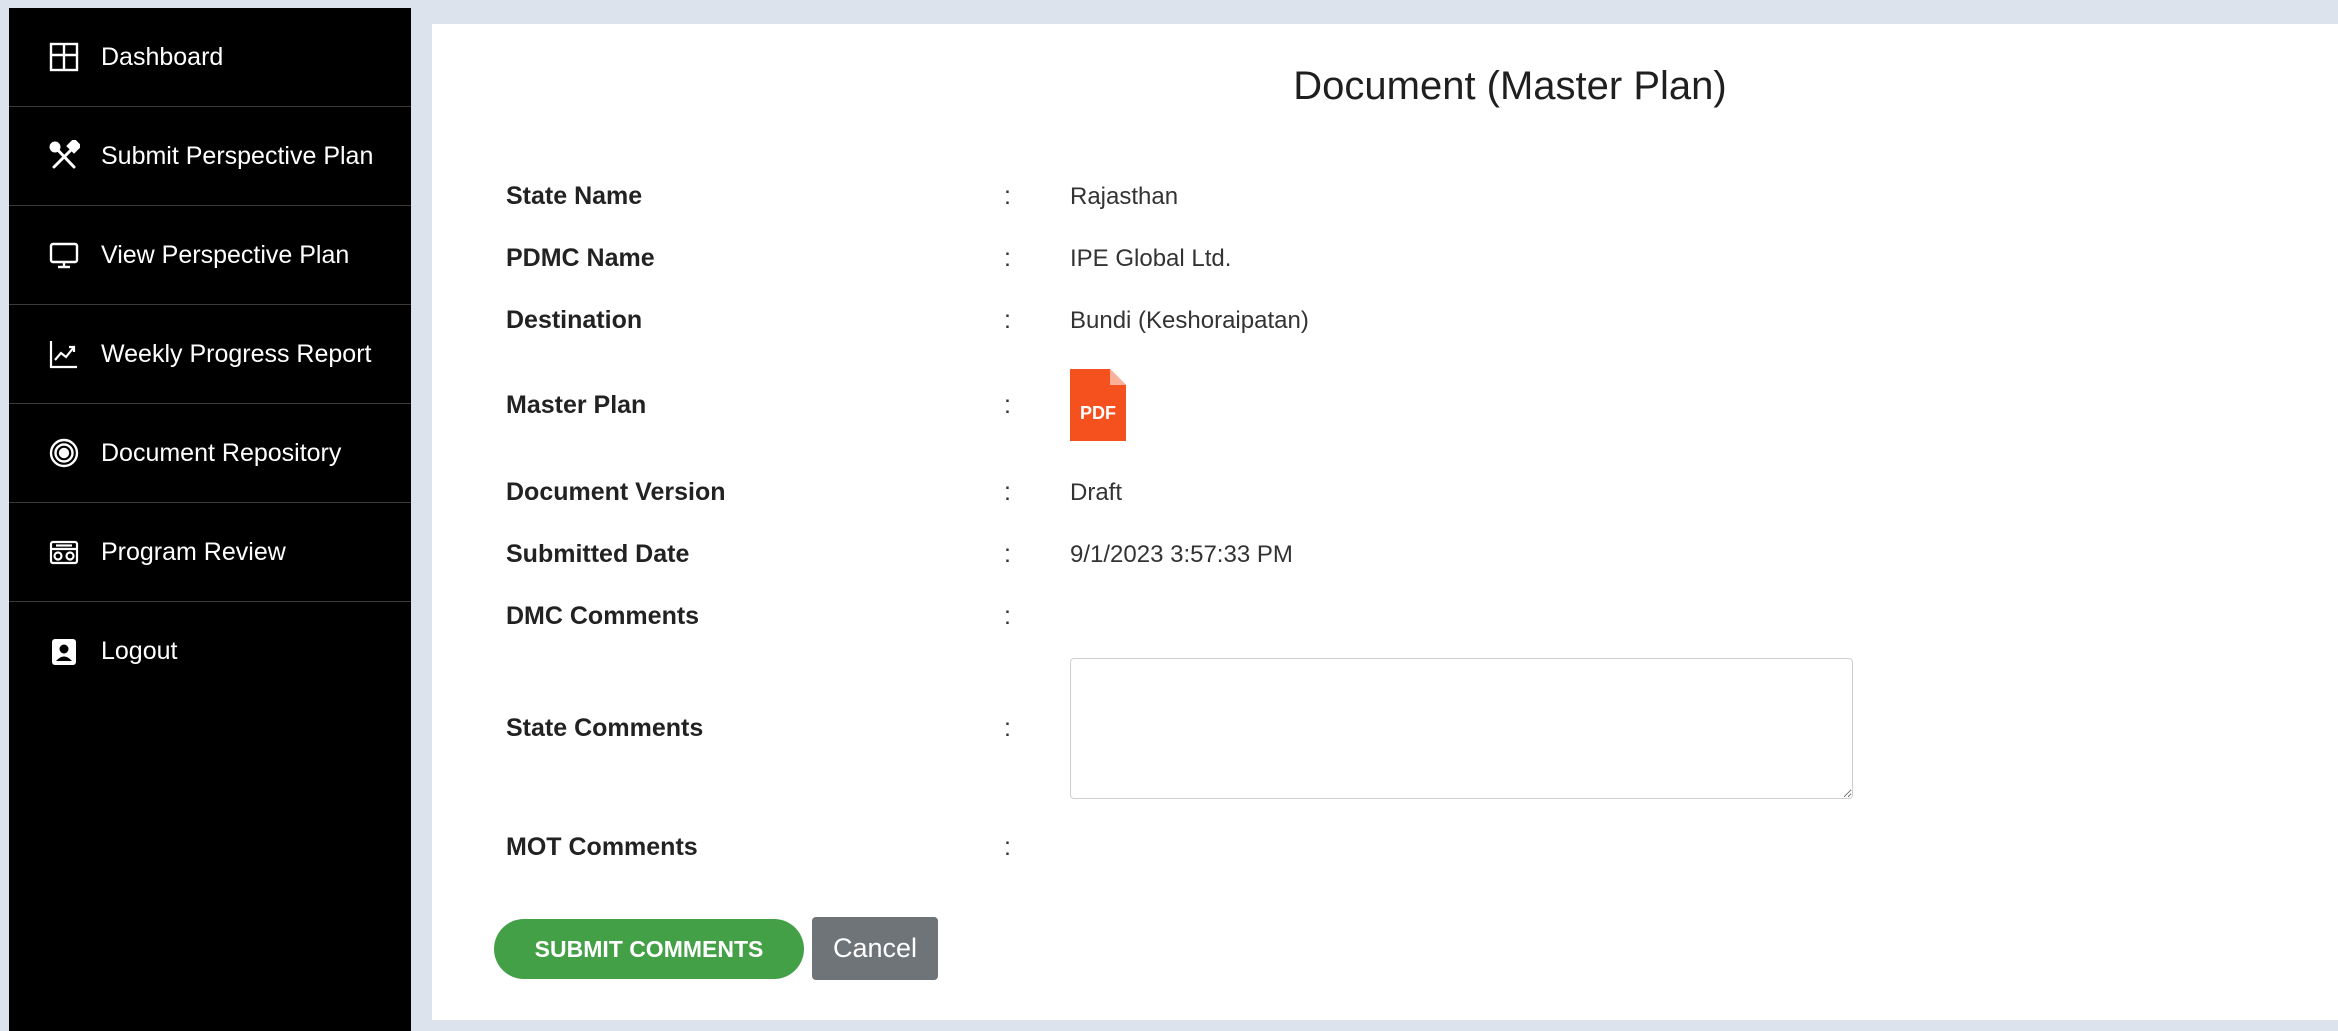 Image resolution: width=2338 pixels, height=1031 pixels. I want to click on field-row-master-plan: Master Plan : PDF, so click(1256, 405).